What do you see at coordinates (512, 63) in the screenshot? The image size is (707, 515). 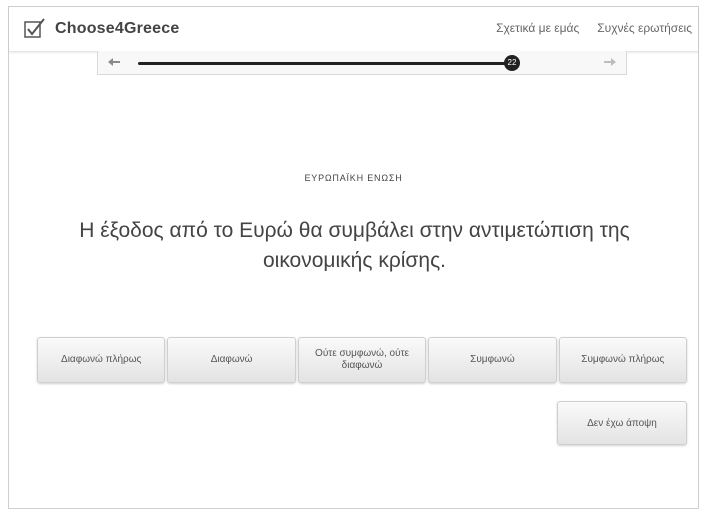 I see `progress-knob: 22` at bounding box center [512, 63].